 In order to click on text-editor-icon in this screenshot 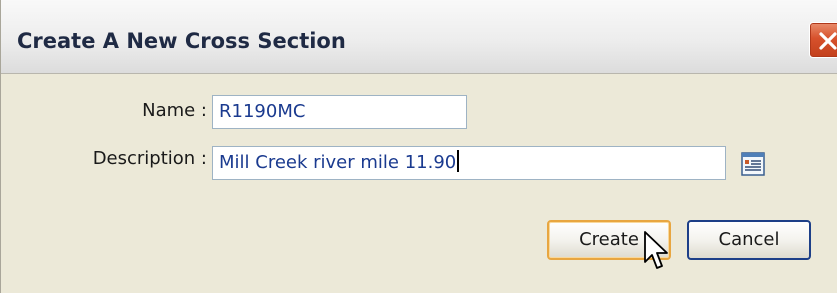, I will do `click(753, 164)`.